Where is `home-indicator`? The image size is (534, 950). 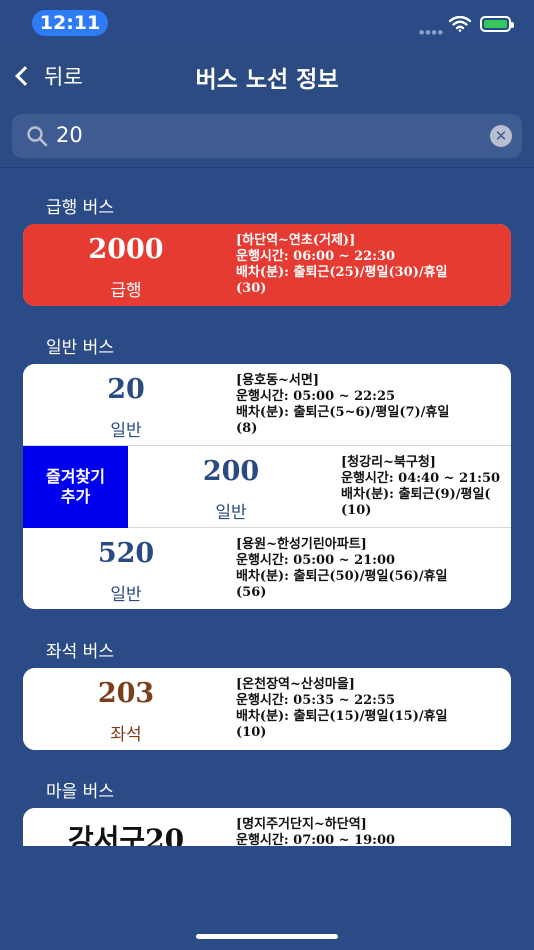
home-indicator is located at coordinates (267, 936).